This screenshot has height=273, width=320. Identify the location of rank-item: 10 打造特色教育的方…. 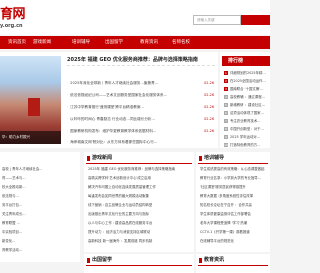
(246, 145).